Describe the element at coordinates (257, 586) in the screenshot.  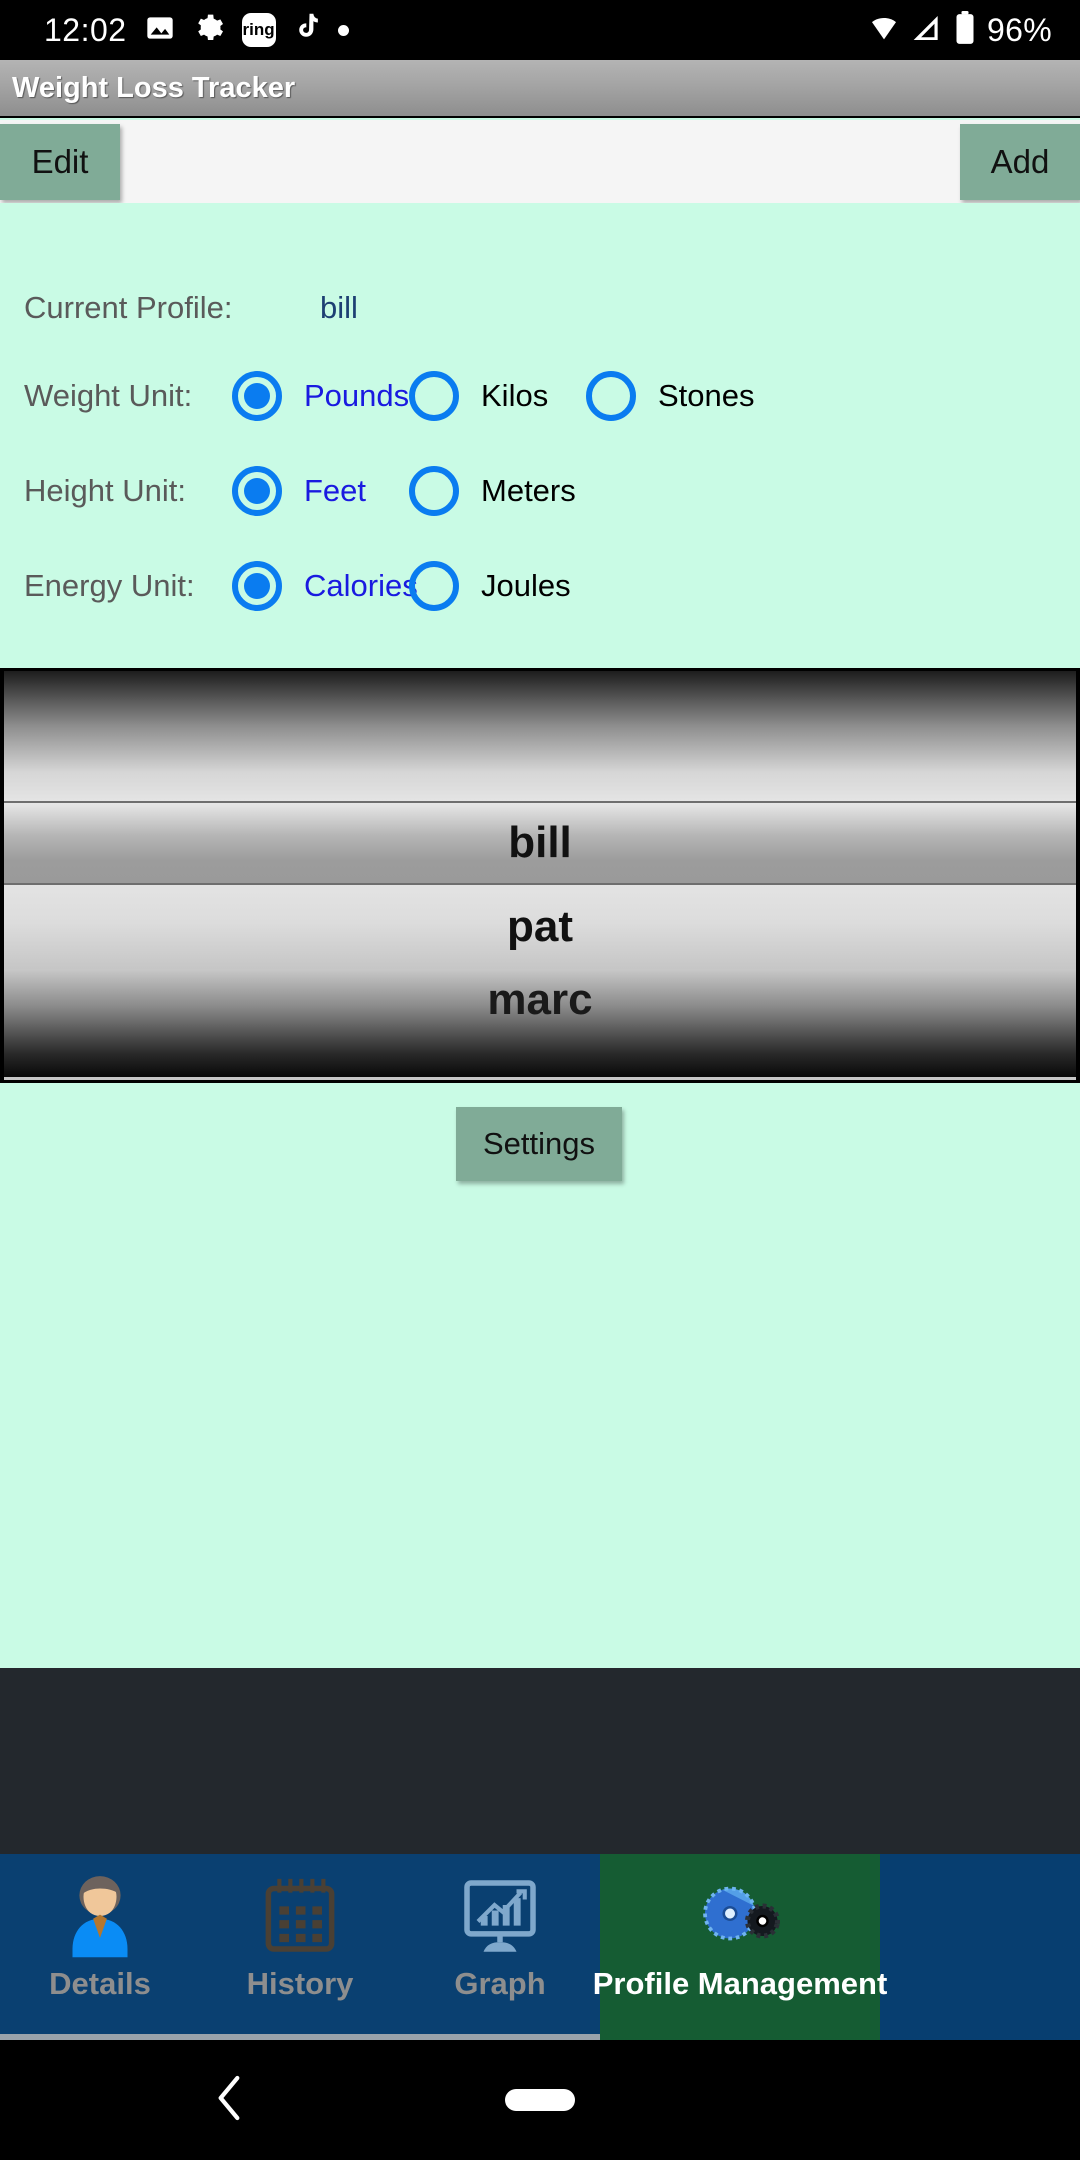
I see `radio-calories-icon` at that location.